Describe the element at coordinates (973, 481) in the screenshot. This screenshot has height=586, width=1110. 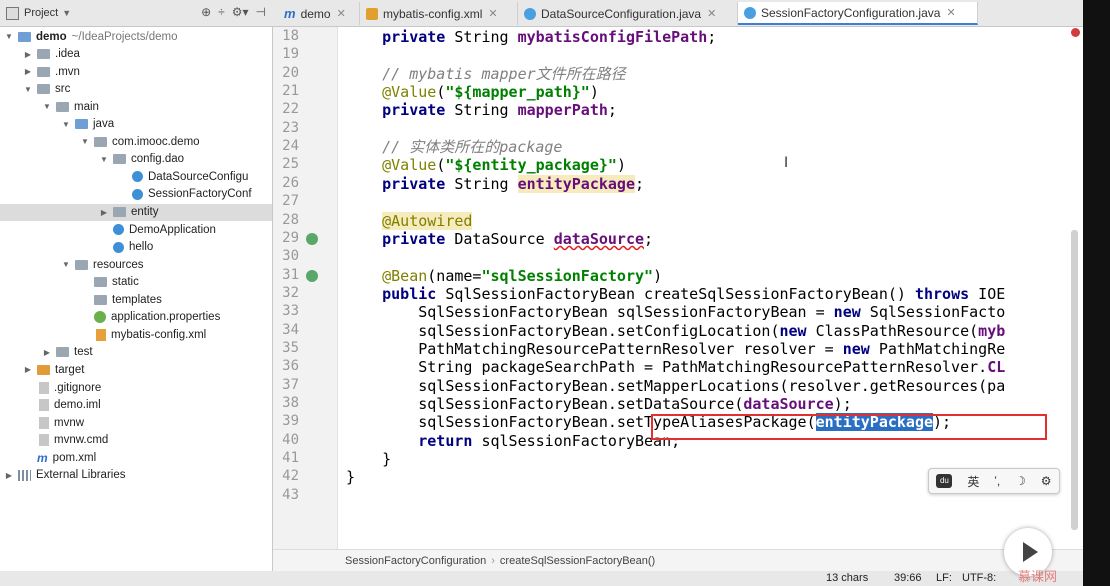
I see `ime-language-toggle: 英` at that location.